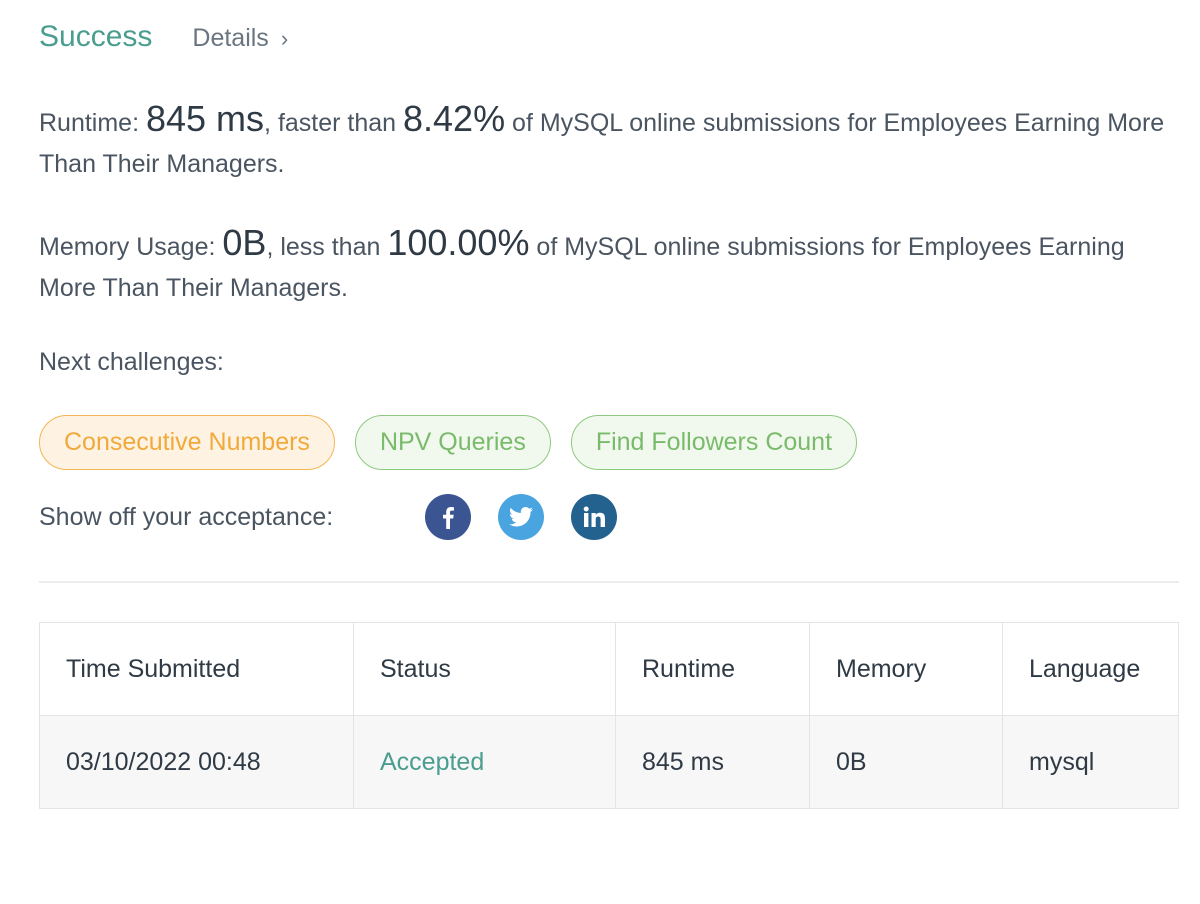  I want to click on runtime-percent: 8.42%, so click(454, 118).